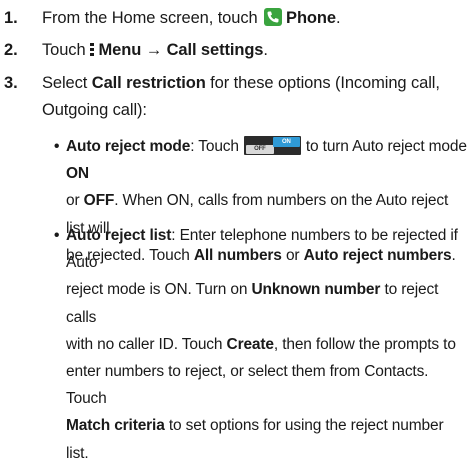 The width and height of the screenshot is (473, 467). What do you see at coordinates (148, 83) in the screenshot?
I see `call-restriction-label: Call restriction` at bounding box center [148, 83].